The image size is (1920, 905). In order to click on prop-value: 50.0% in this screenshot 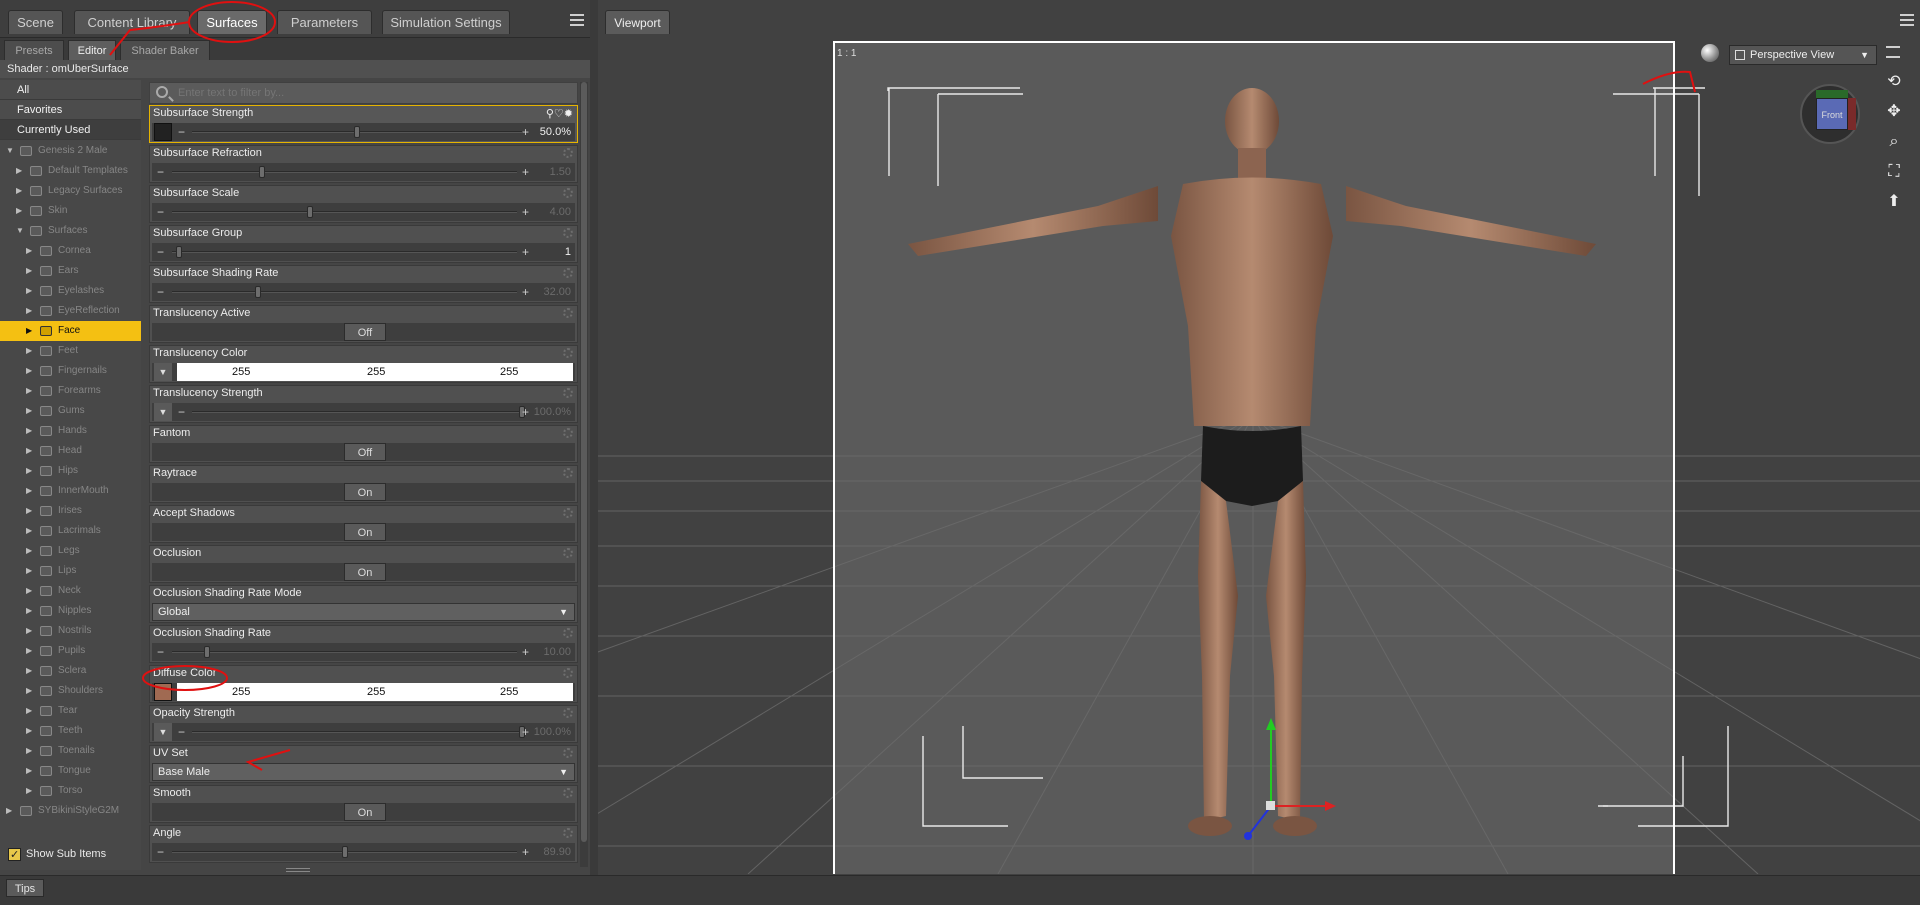, I will do `click(555, 132)`.